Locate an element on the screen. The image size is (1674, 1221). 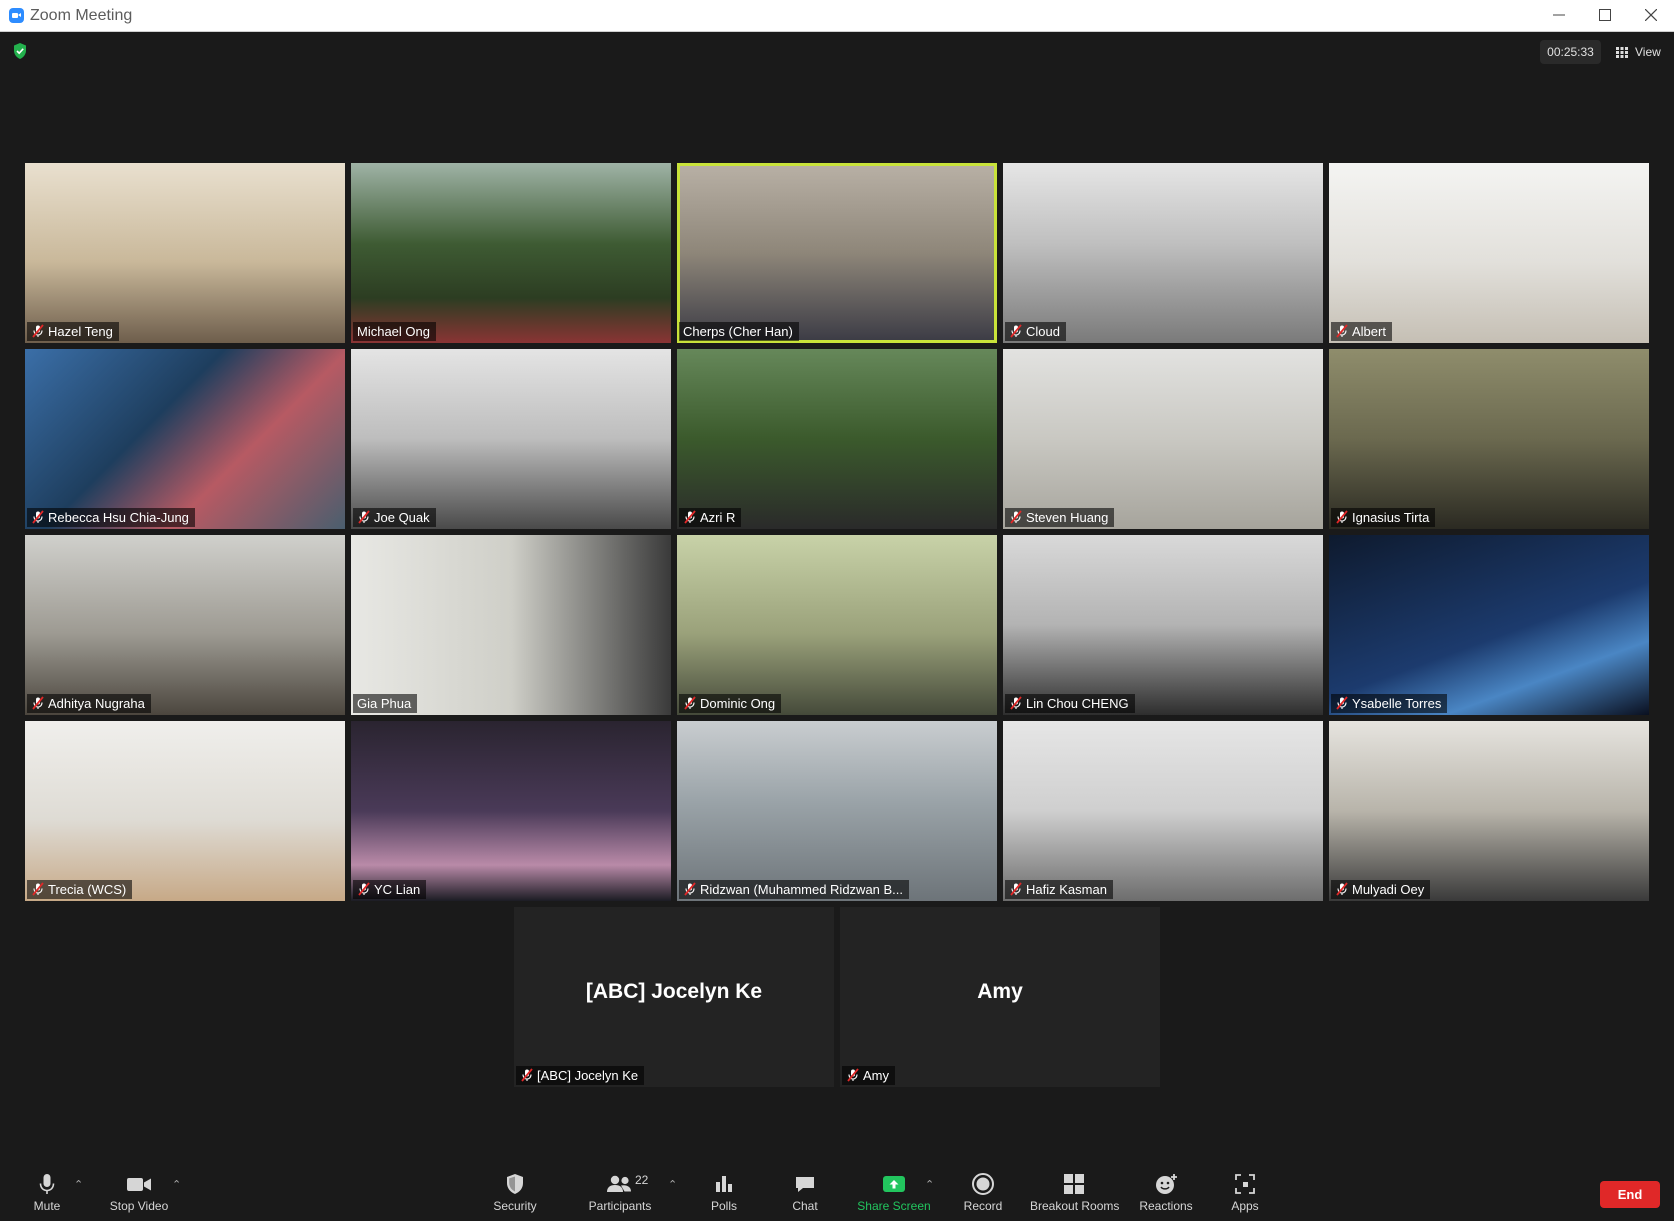
participant-video-tile: YC Lian is located at coordinates (511, 811).